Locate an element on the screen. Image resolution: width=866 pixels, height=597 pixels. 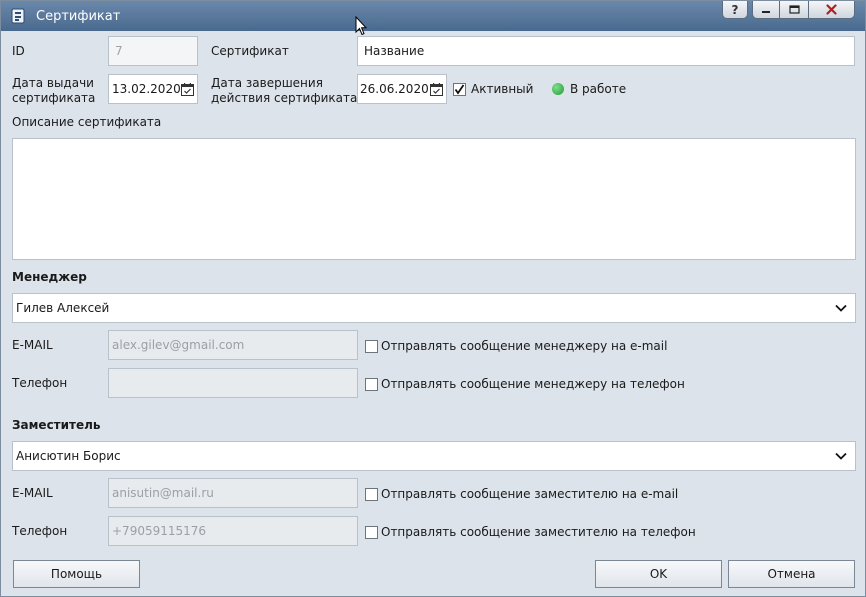
end-date-label-line1: Дата завершения is located at coordinates (267, 83).